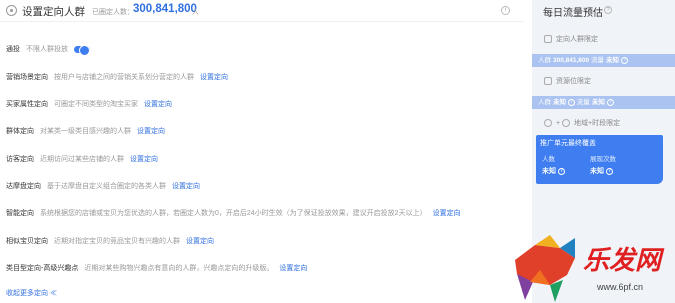 This screenshot has height=303, width=675. I want to click on collapse-more-link: 收起更多定向 ≪, so click(31, 293).